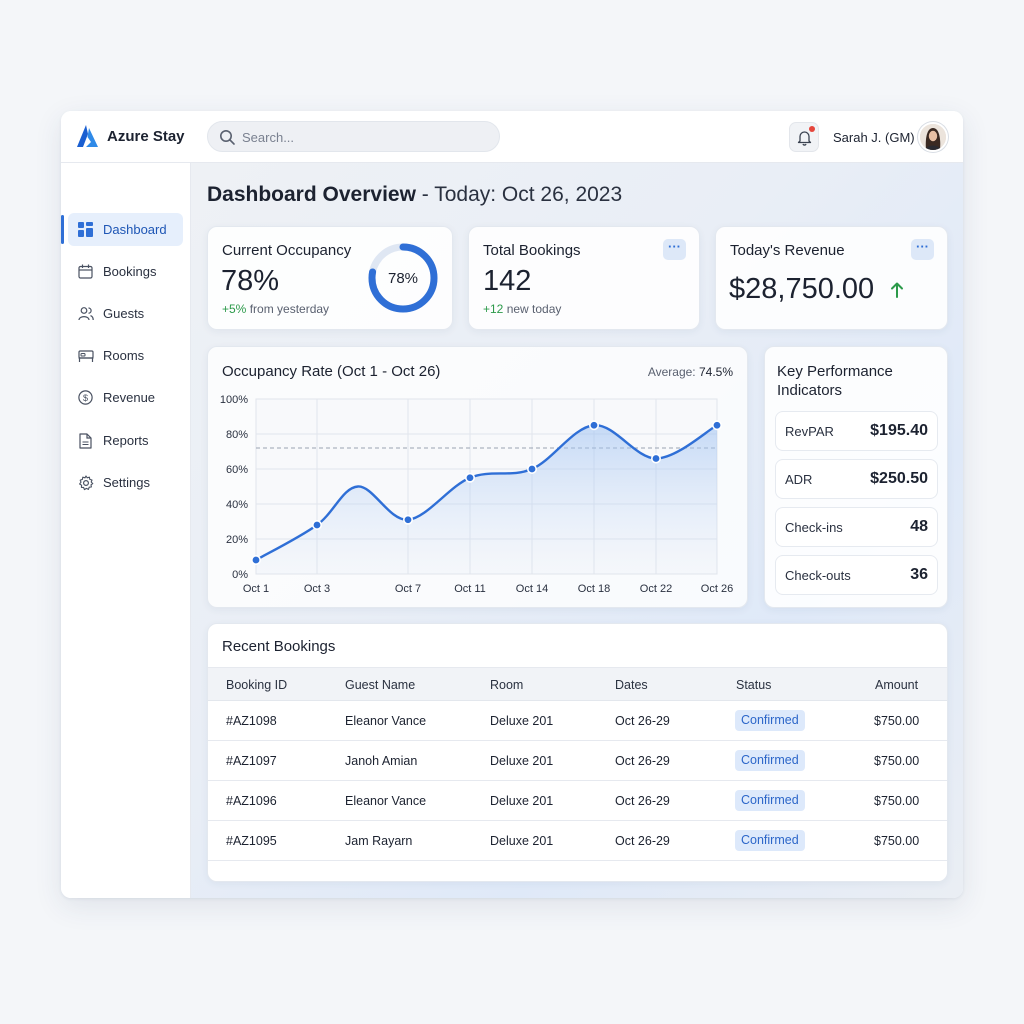 This screenshot has height=1024, width=1024. Describe the element at coordinates (919, 526) in the screenshot. I see `kpi-value: 48` at that location.